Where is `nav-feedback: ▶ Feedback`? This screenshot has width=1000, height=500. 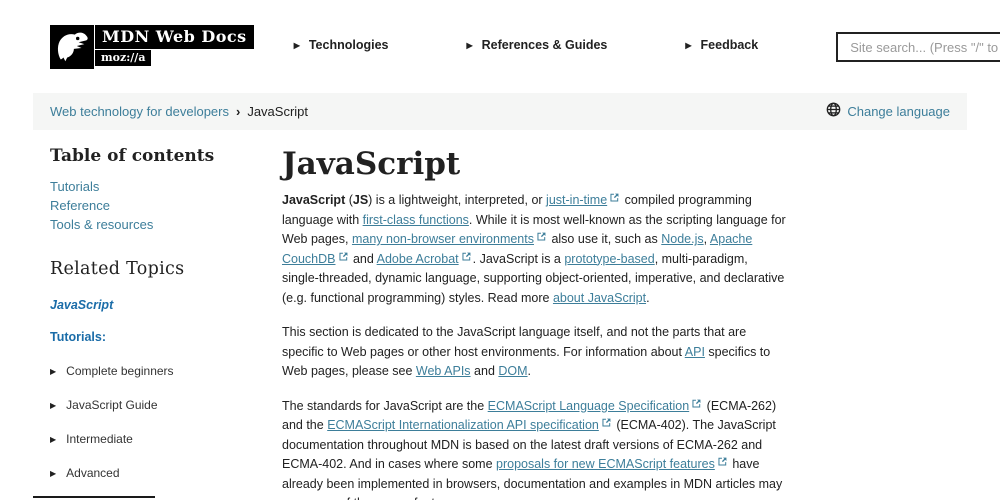
nav-feedback: ▶ Feedback is located at coordinates (721, 45).